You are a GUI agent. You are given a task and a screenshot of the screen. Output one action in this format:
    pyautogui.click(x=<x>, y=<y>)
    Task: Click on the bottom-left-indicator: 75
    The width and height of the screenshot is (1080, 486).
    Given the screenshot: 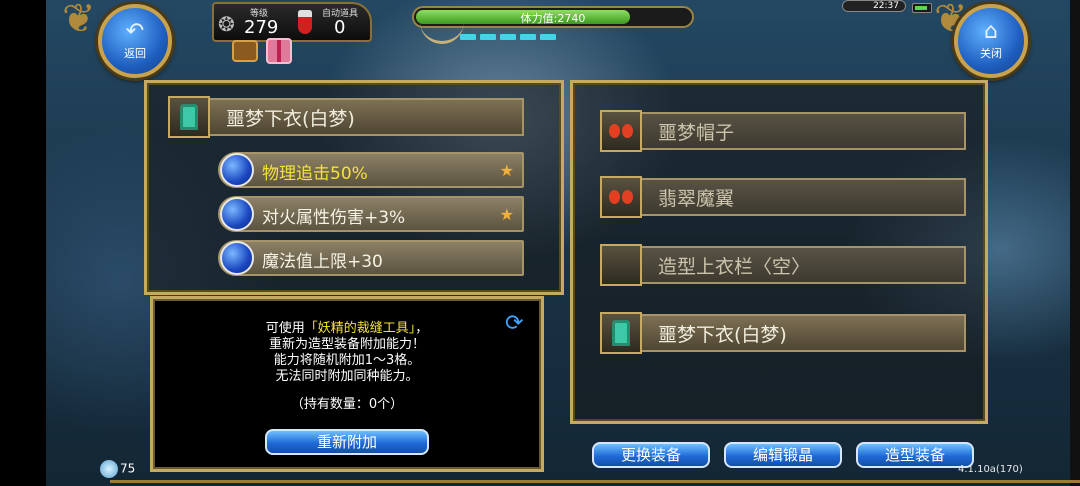 What is the action you would take?
    pyautogui.click(x=117, y=469)
    